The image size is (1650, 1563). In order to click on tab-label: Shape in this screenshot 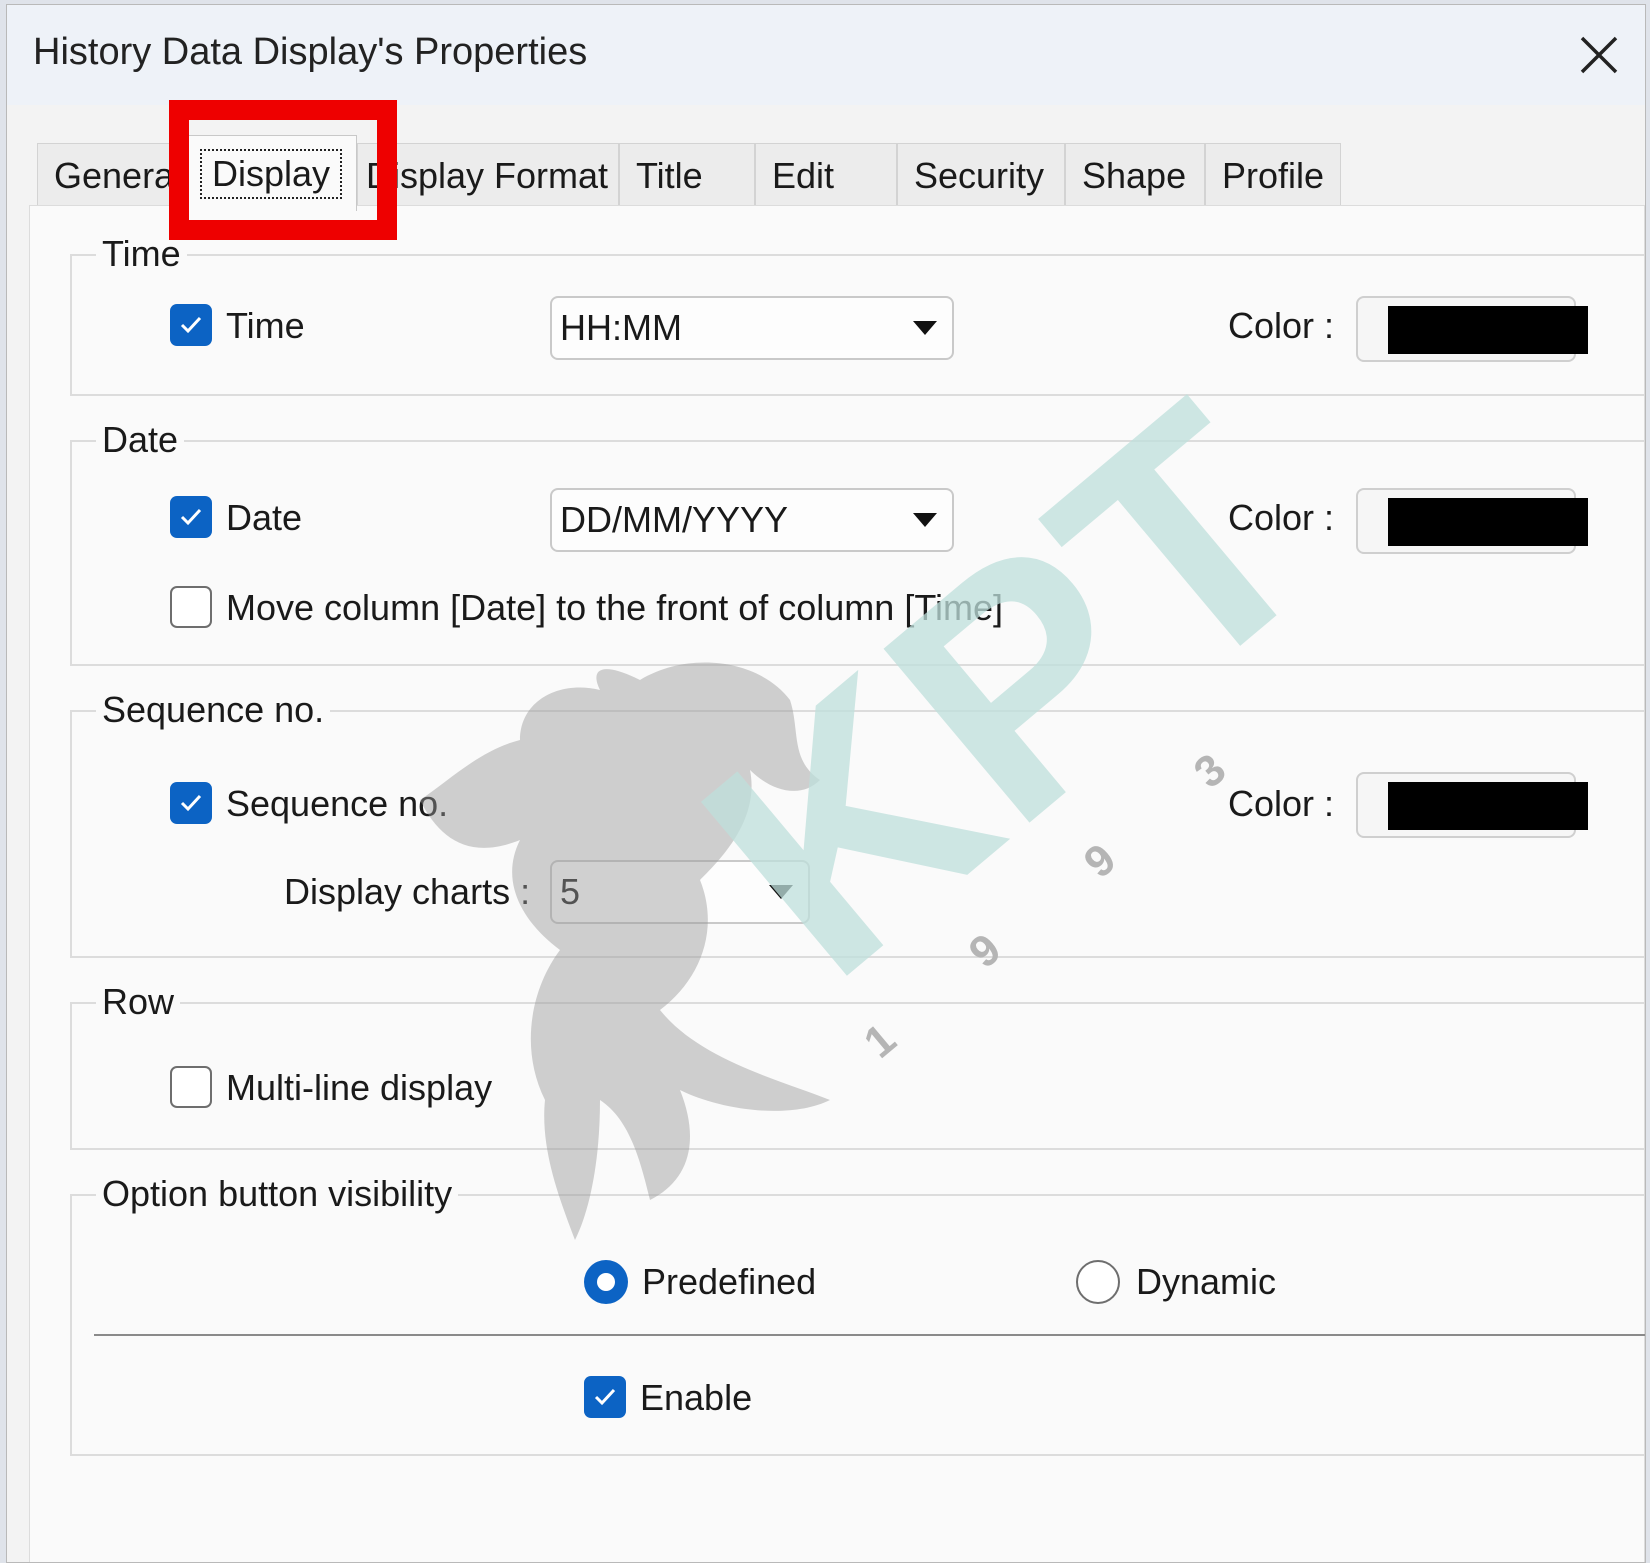, I will do `click(1134, 175)`.